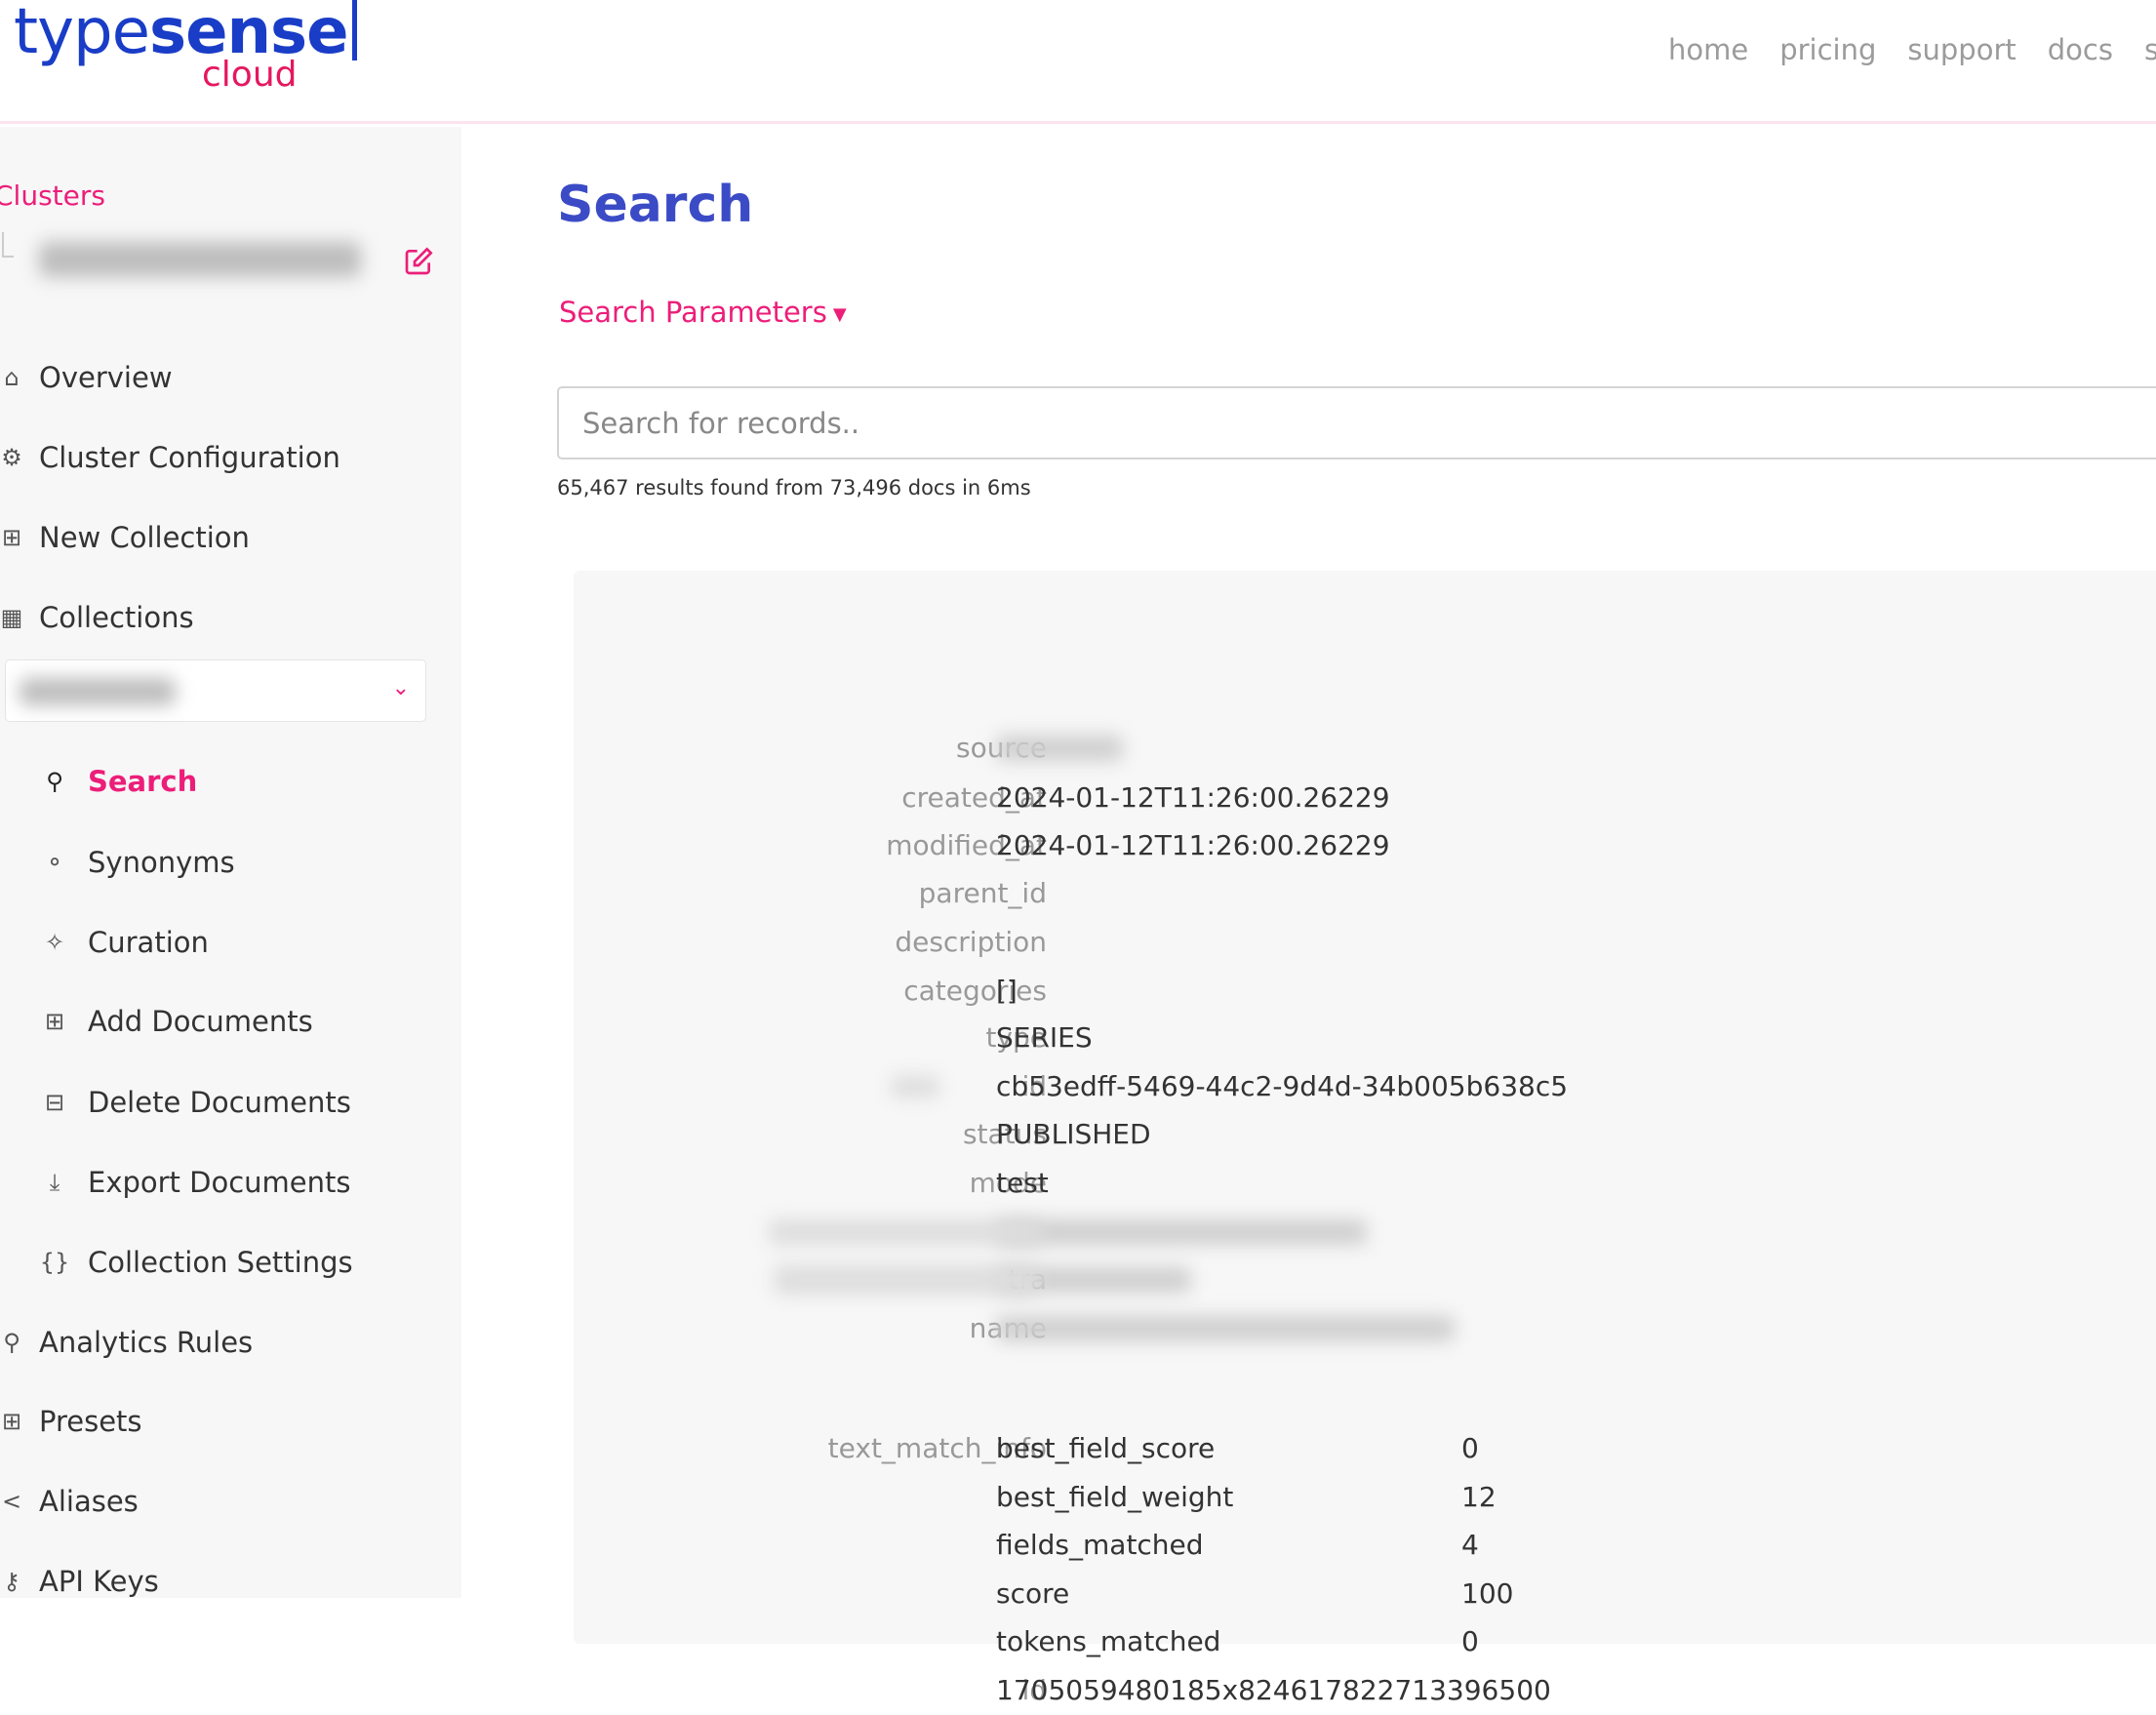  What do you see at coordinates (11, 1581) in the screenshot?
I see `key-icon: ⚷` at bounding box center [11, 1581].